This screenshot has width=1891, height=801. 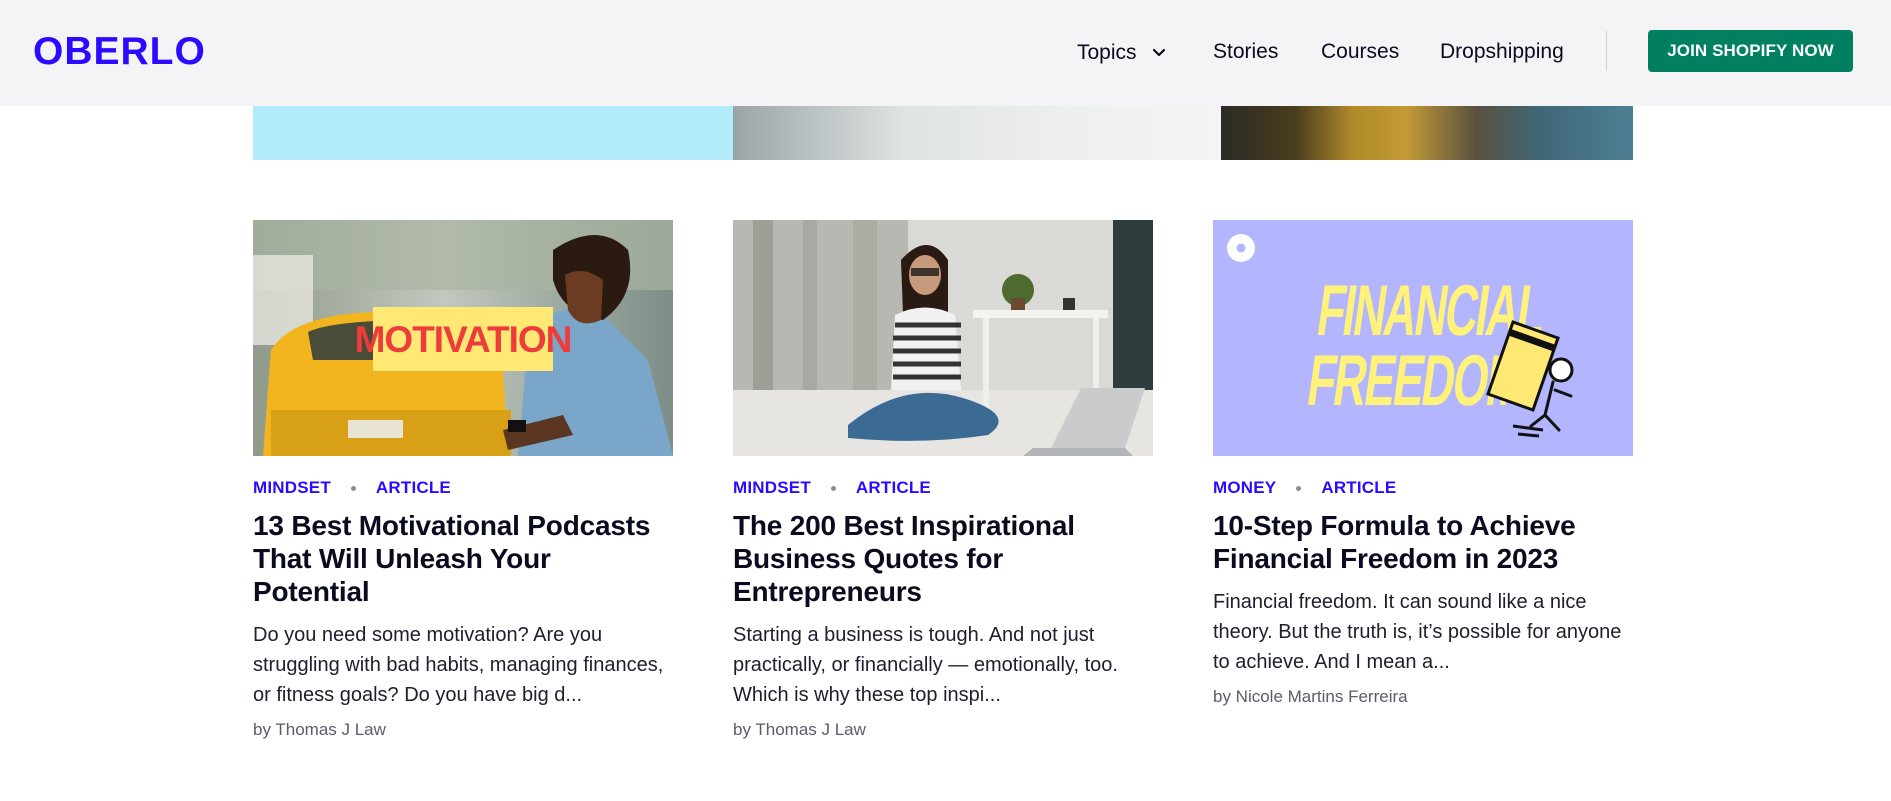 What do you see at coordinates (119, 50) in the screenshot?
I see `logo-text: OBERLO` at bounding box center [119, 50].